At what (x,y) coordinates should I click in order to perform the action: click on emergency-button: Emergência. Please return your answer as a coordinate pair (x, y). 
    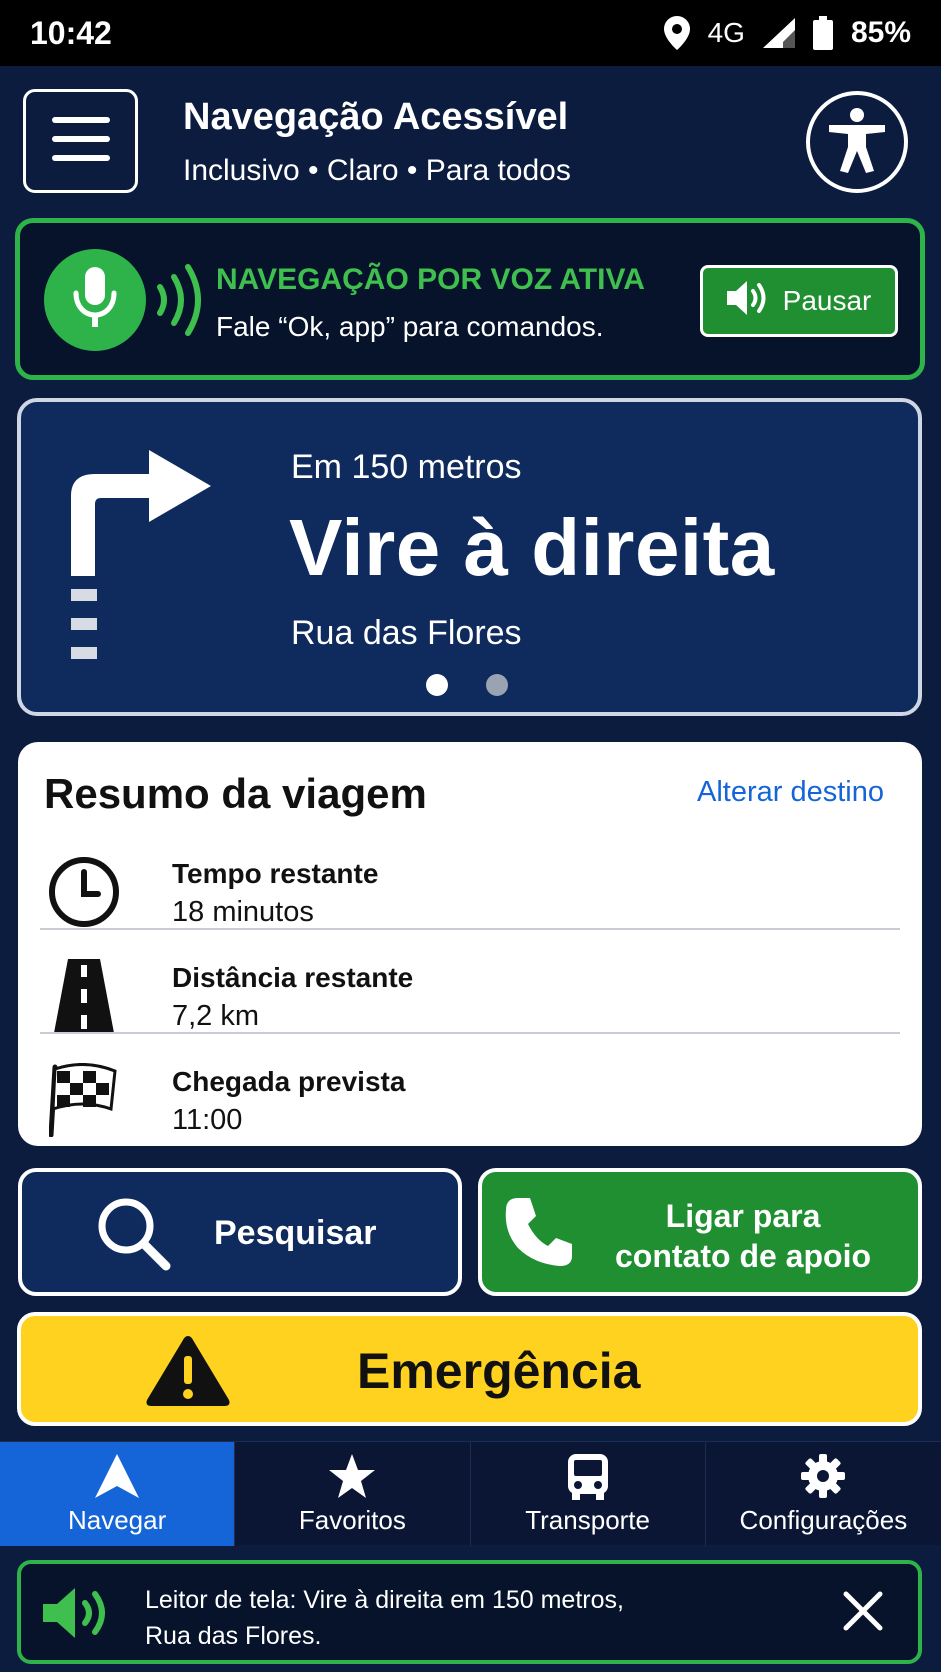
    Looking at the image, I should click on (469, 1369).